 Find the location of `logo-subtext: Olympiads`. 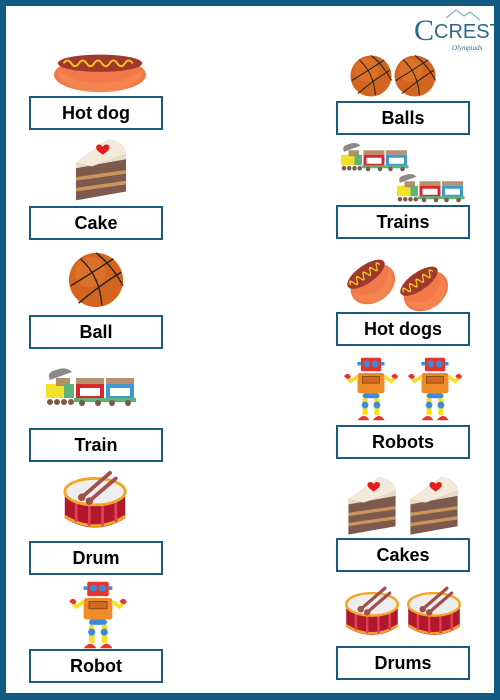

logo-subtext: Olympiads is located at coordinates (467, 48).